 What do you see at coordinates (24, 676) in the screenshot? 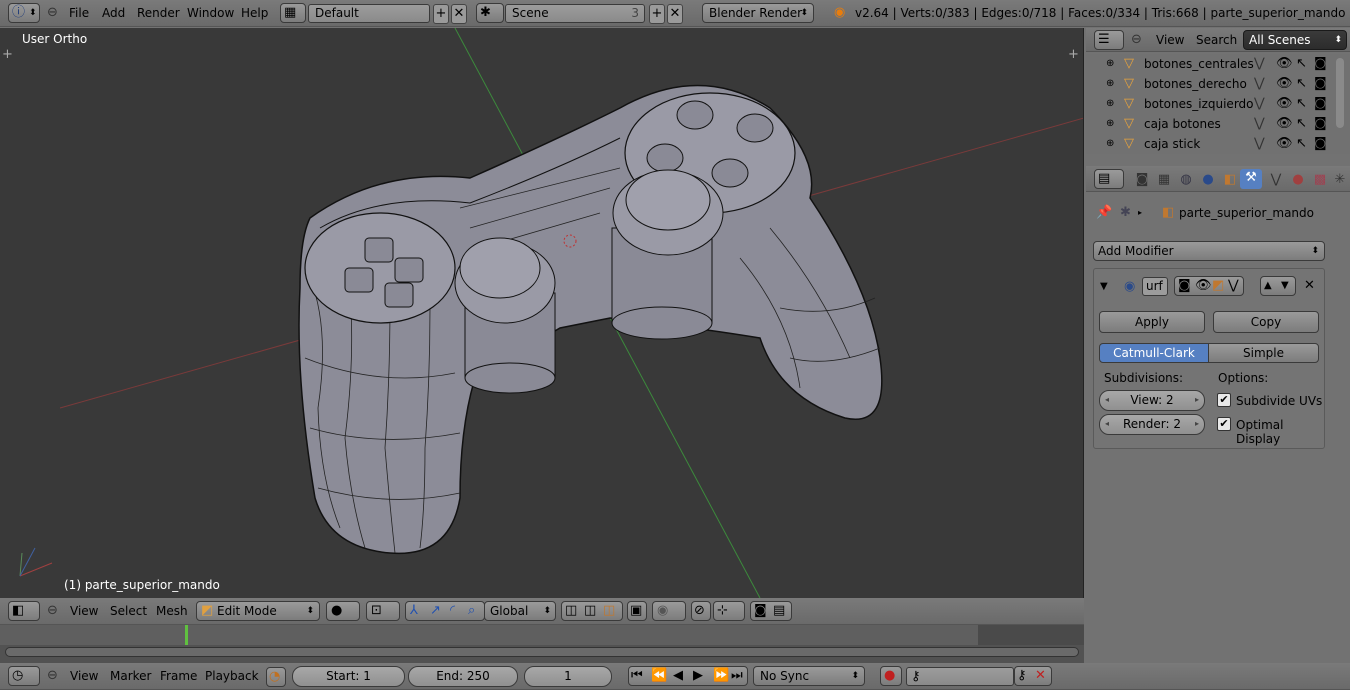
I see `editor-type-button: ◷` at bounding box center [24, 676].